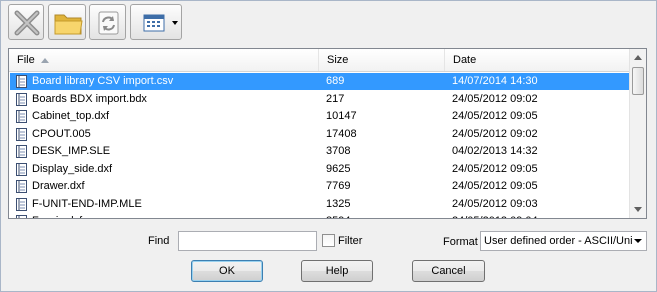 The height and width of the screenshot is (292, 657). Describe the element at coordinates (61, 134) in the screenshot. I see `file-name: CPOUT.005` at that location.